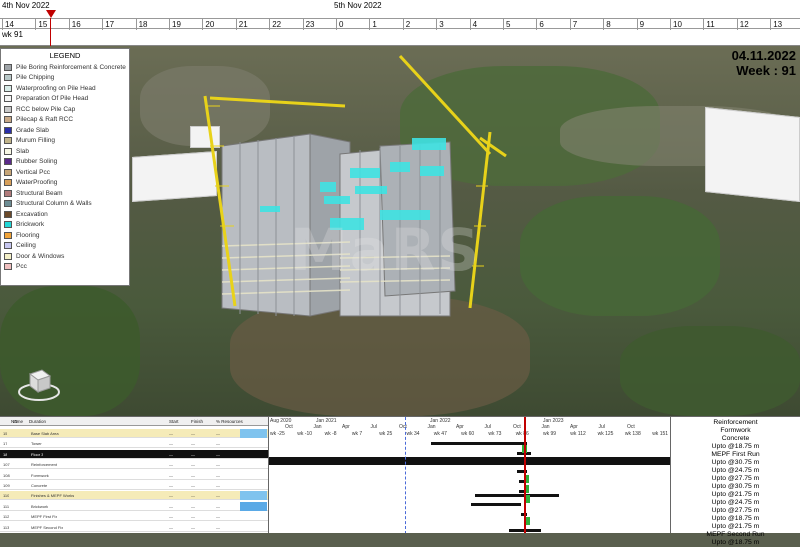 The height and width of the screenshot is (547, 800). I want to click on task-row: 108 Formwork — — —, so click(134, 475).